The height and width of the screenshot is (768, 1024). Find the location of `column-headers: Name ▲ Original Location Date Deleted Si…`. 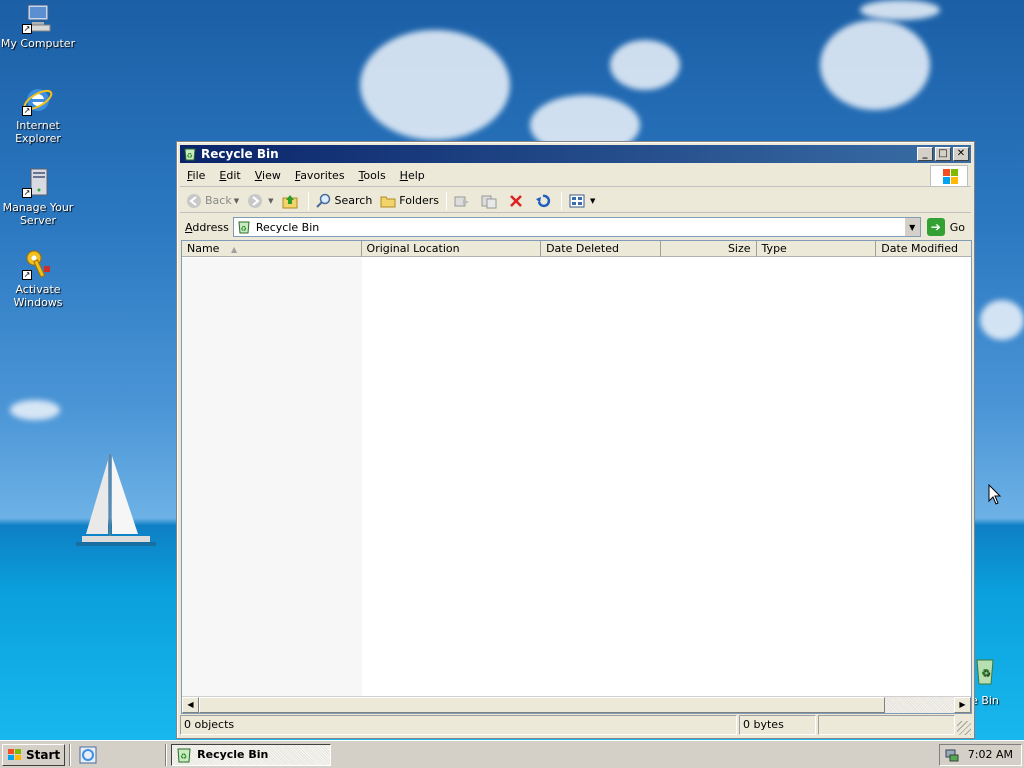

column-headers: Name ▲ Original Location Date Deleted Si… is located at coordinates (576, 249).